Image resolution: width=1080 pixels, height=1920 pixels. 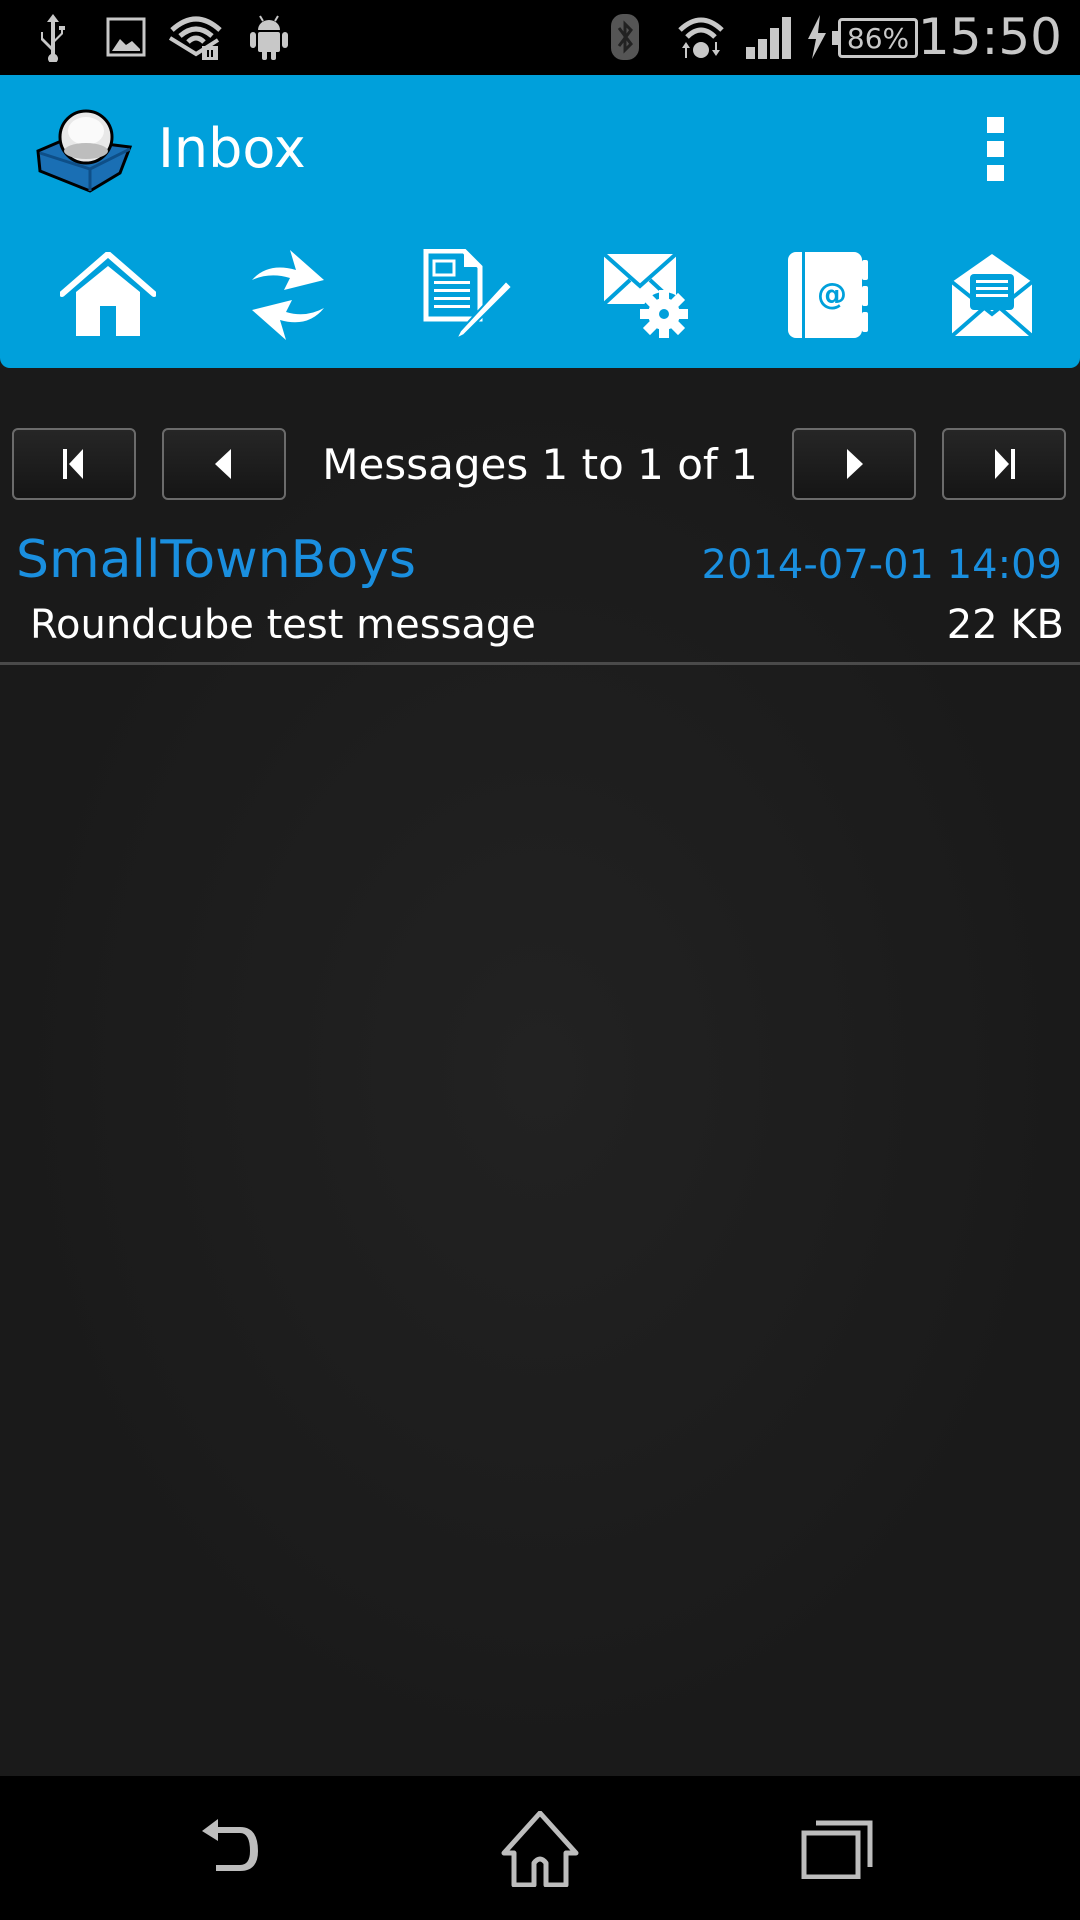 What do you see at coordinates (875, 38) in the screenshot?
I see `battery-indicator: 86%` at bounding box center [875, 38].